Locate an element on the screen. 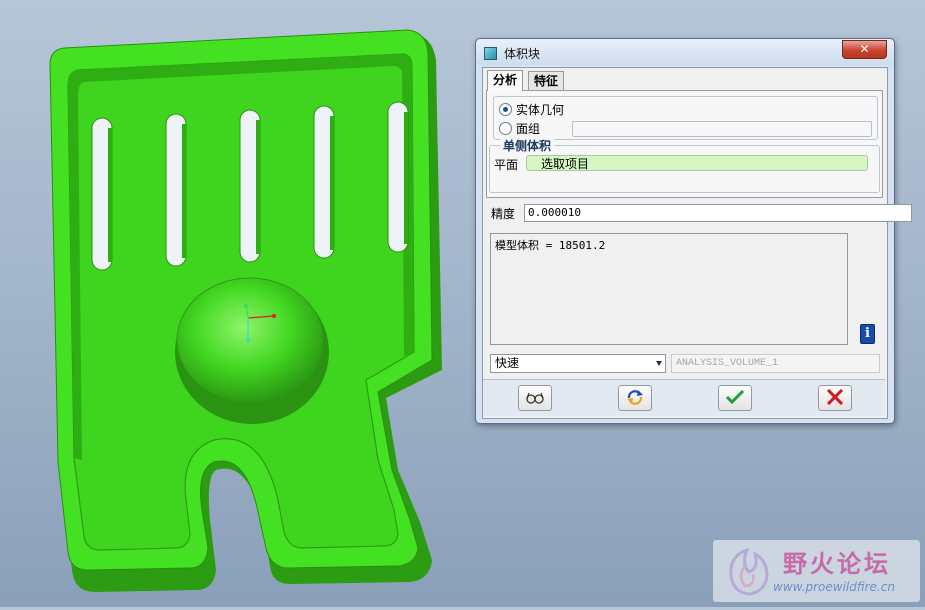 The width and height of the screenshot is (925, 610). glasses-icon is located at coordinates (535, 398).